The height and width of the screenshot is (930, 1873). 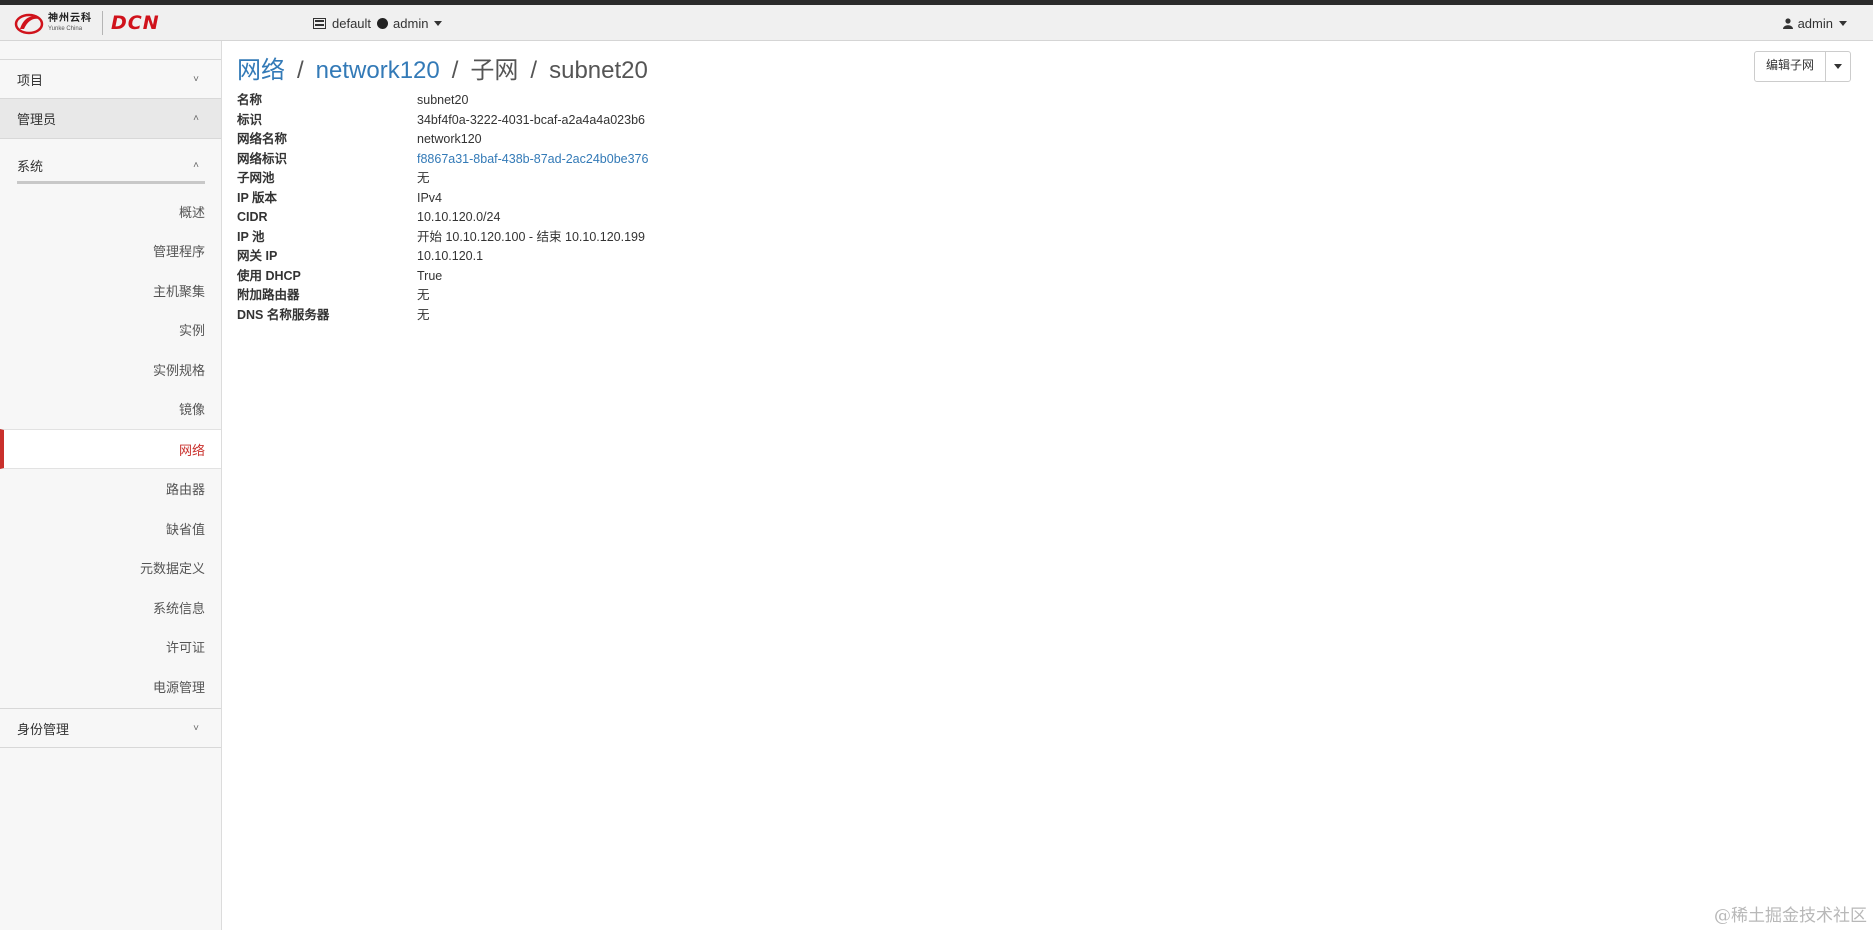 What do you see at coordinates (30, 166) in the screenshot?
I see `sidebar-section-label: 系统` at bounding box center [30, 166].